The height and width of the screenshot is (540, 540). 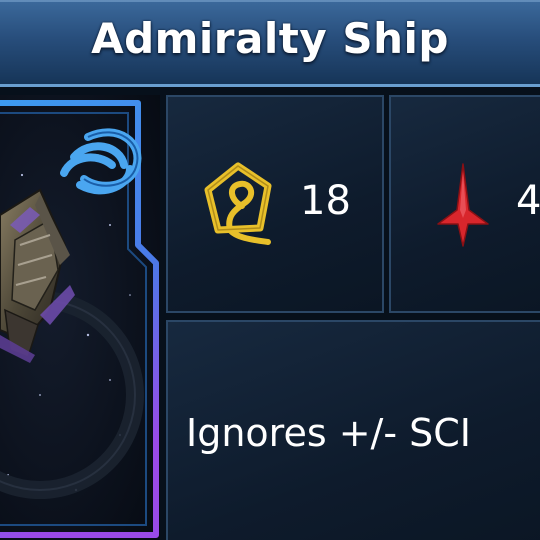 I want to click on cost-value: 18, so click(x=325, y=201).